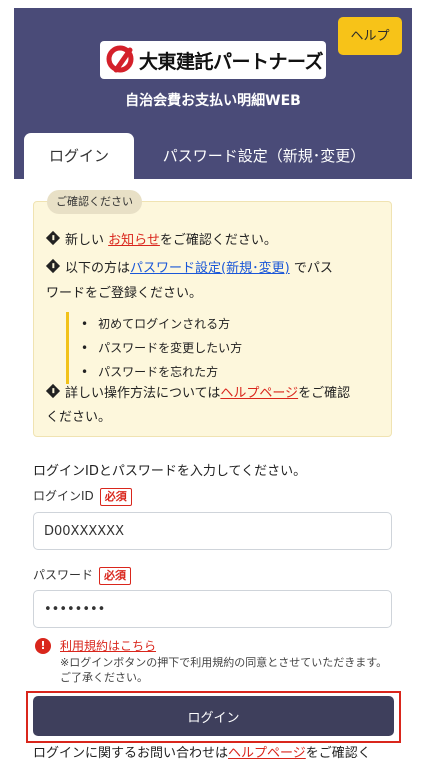 This screenshot has height=761, width=426. Describe the element at coordinates (82, 496) in the screenshot. I see `login-id-label: ログインID 必須` at that location.